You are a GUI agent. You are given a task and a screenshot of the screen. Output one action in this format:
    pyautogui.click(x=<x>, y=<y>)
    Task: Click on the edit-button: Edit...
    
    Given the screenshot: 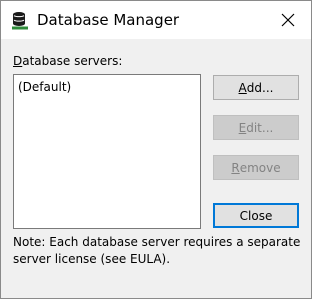 What is the action you would take?
    pyautogui.click(x=256, y=127)
    